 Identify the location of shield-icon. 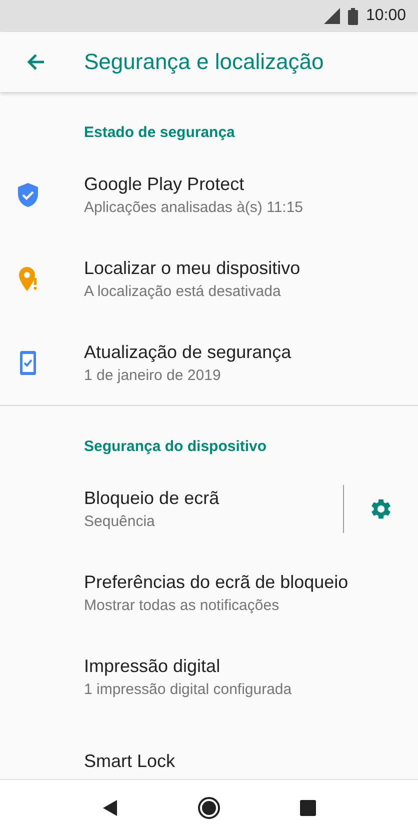
(28, 195).